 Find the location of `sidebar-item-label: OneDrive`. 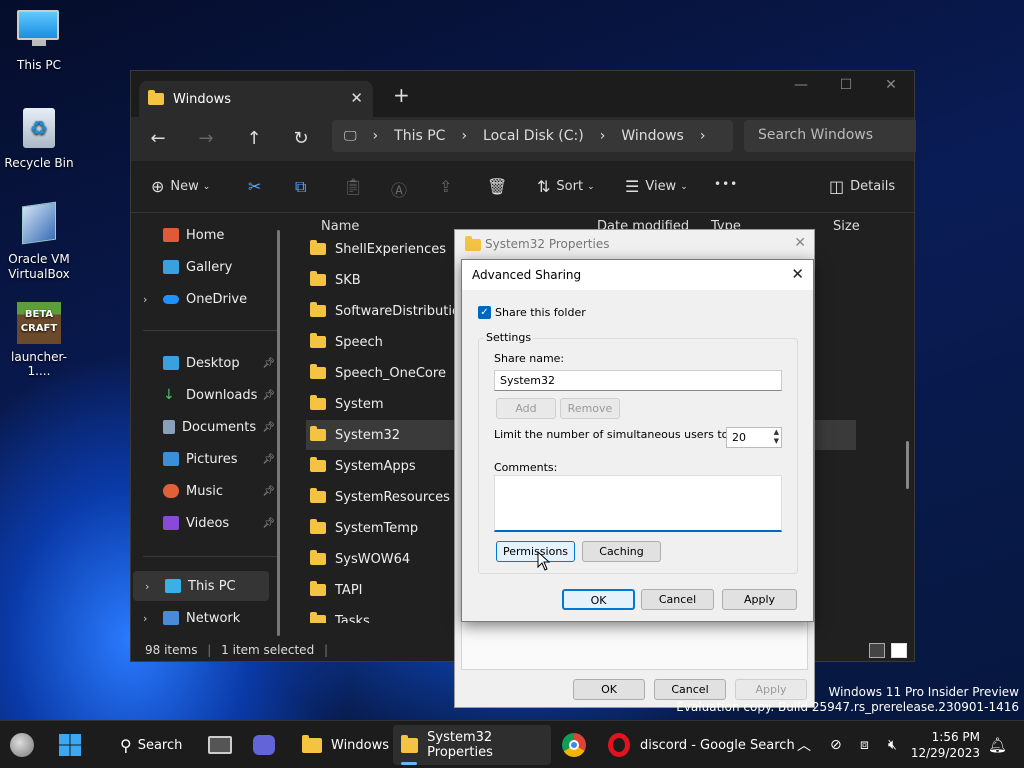

sidebar-item-label: OneDrive is located at coordinates (217, 299).